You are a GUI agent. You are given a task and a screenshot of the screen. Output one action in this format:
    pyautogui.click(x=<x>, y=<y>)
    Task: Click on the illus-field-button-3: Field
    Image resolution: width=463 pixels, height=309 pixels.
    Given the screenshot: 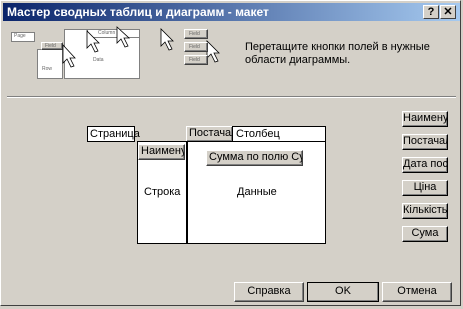 What is the action you would take?
    pyautogui.click(x=196, y=60)
    